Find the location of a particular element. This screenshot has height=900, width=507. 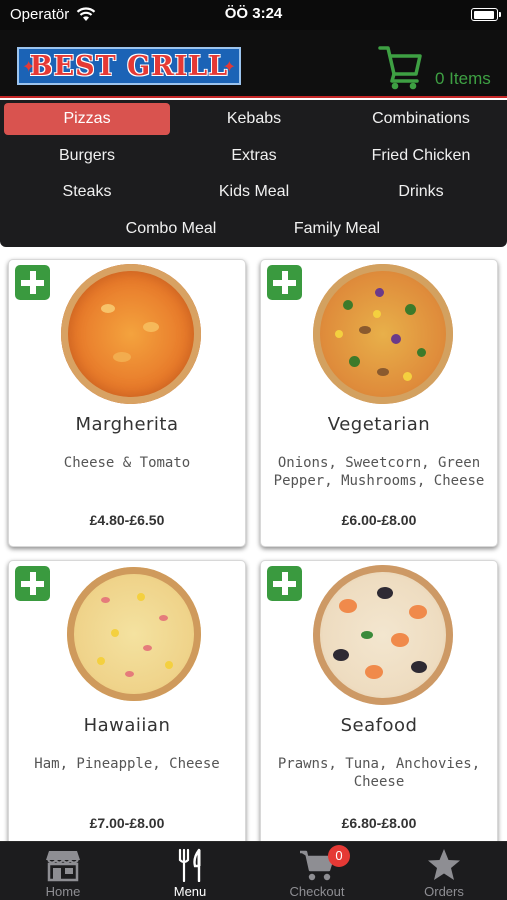

clock: ÖÖ 3:24 is located at coordinates (253, 13).